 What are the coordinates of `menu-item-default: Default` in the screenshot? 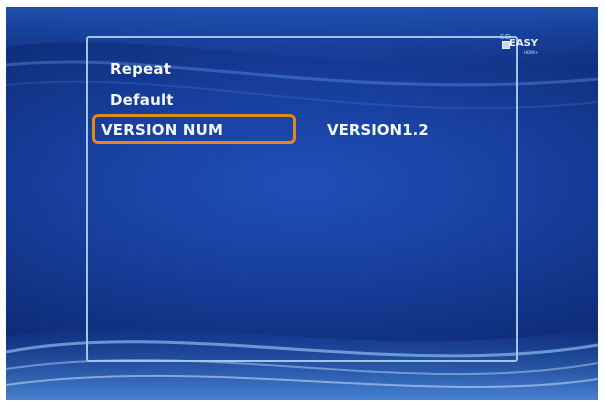 It's located at (142, 100).